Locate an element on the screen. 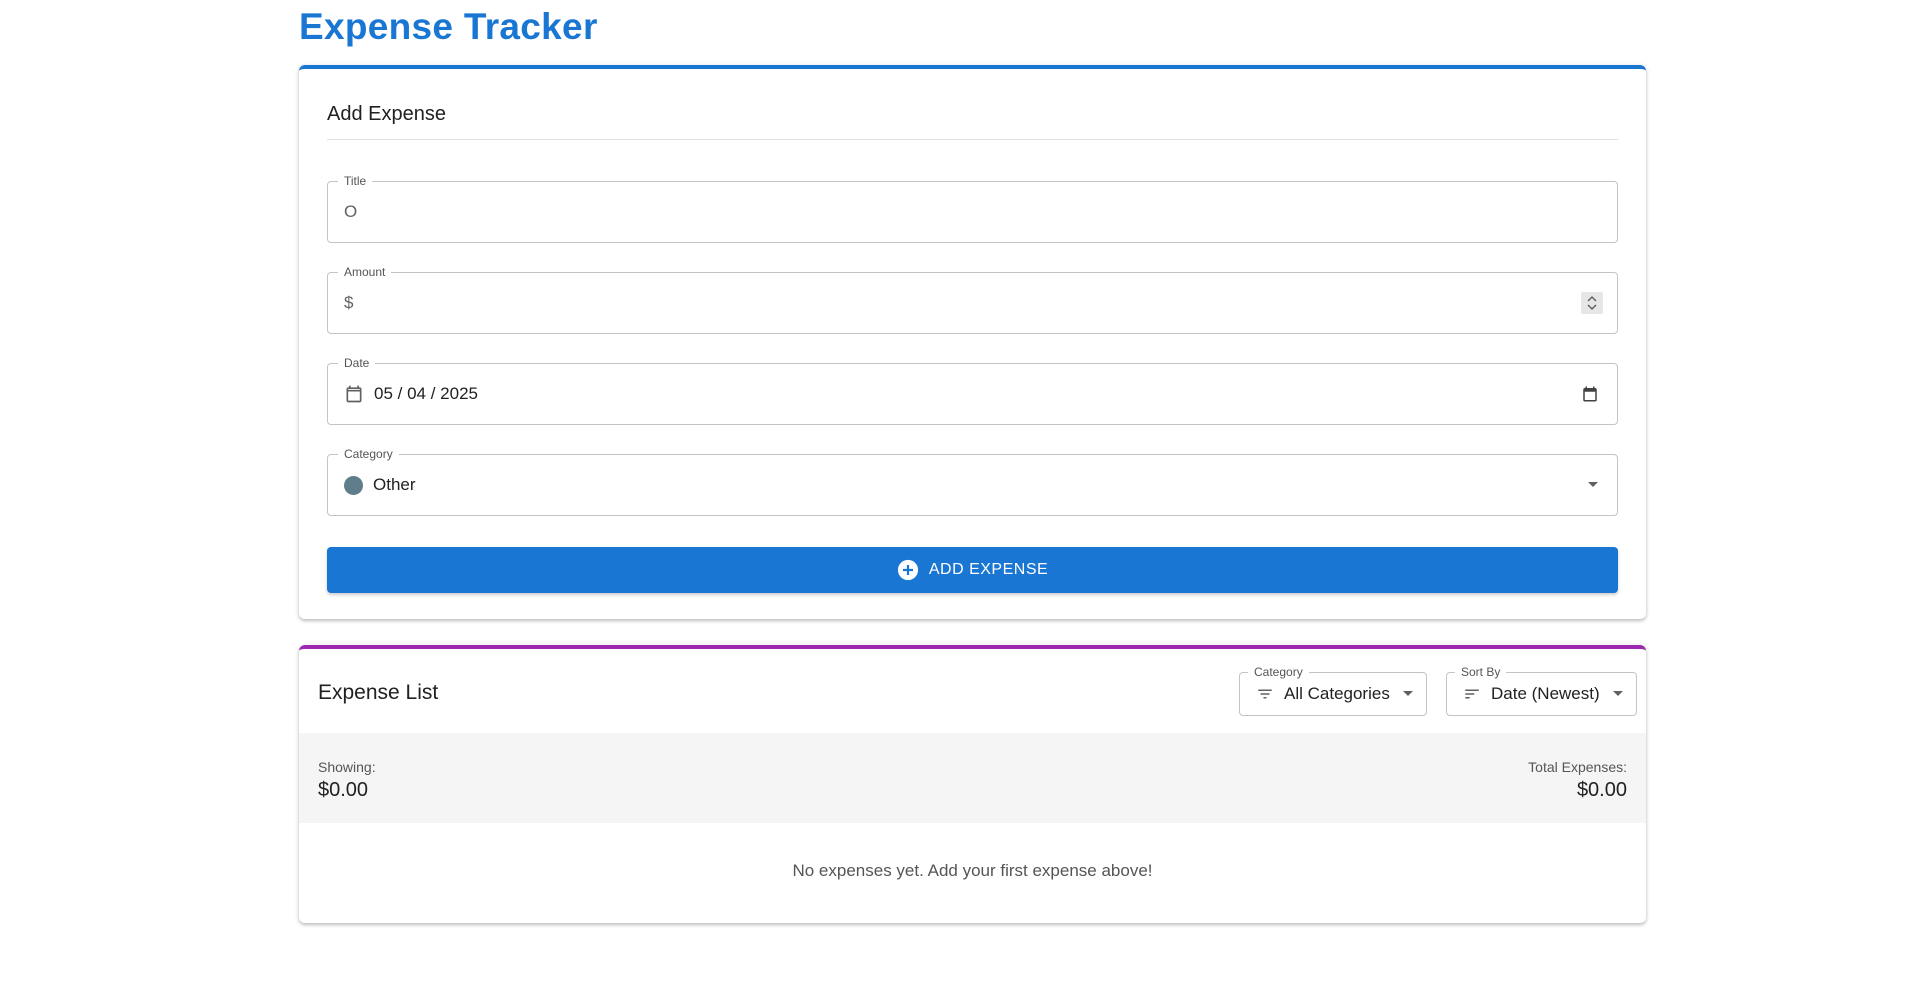 The height and width of the screenshot is (984, 1919). amount-stepper is located at coordinates (1592, 303).